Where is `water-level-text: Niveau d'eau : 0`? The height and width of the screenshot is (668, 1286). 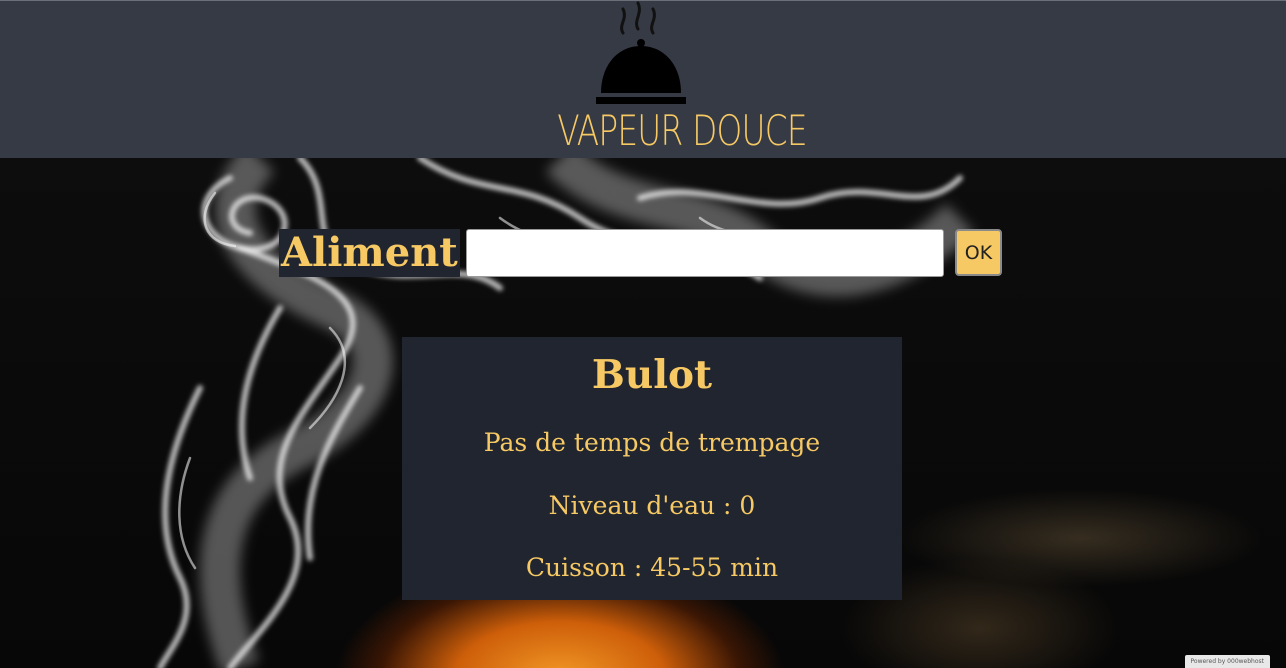
water-level-text: Niveau d'eau : 0 is located at coordinates (652, 505).